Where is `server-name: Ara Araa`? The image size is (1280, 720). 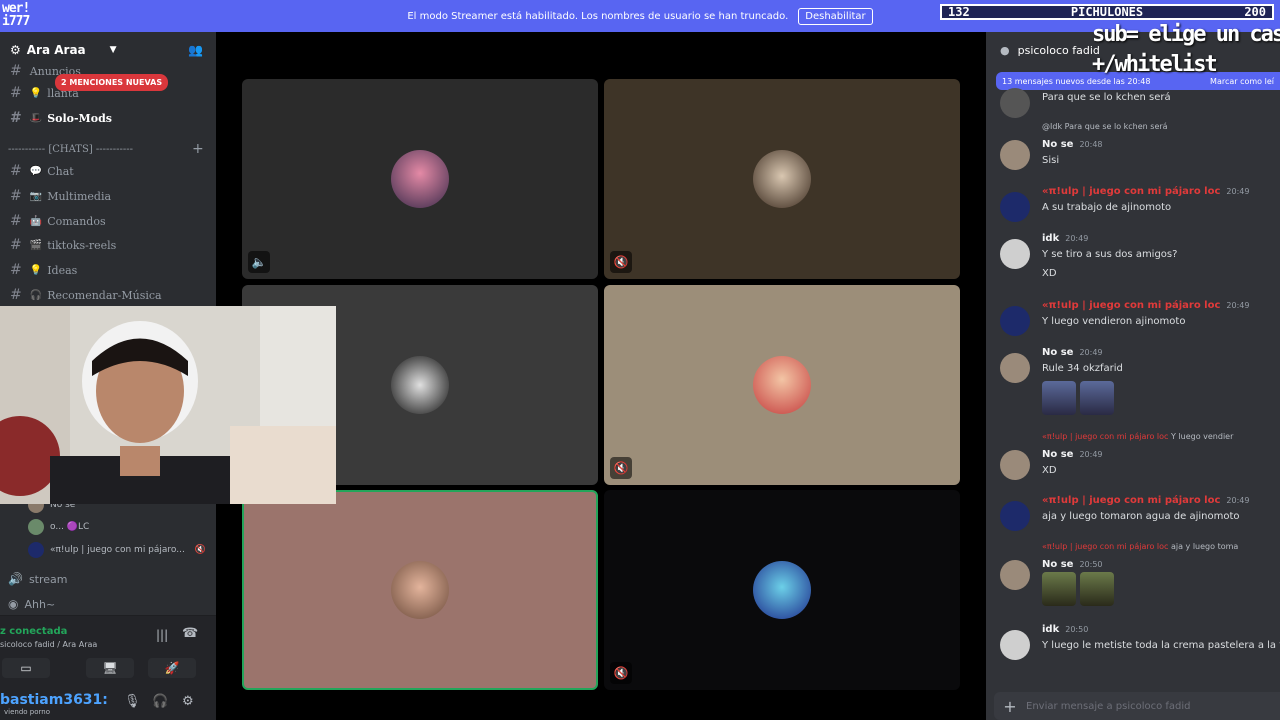 server-name: Ara Araa is located at coordinates (56, 50).